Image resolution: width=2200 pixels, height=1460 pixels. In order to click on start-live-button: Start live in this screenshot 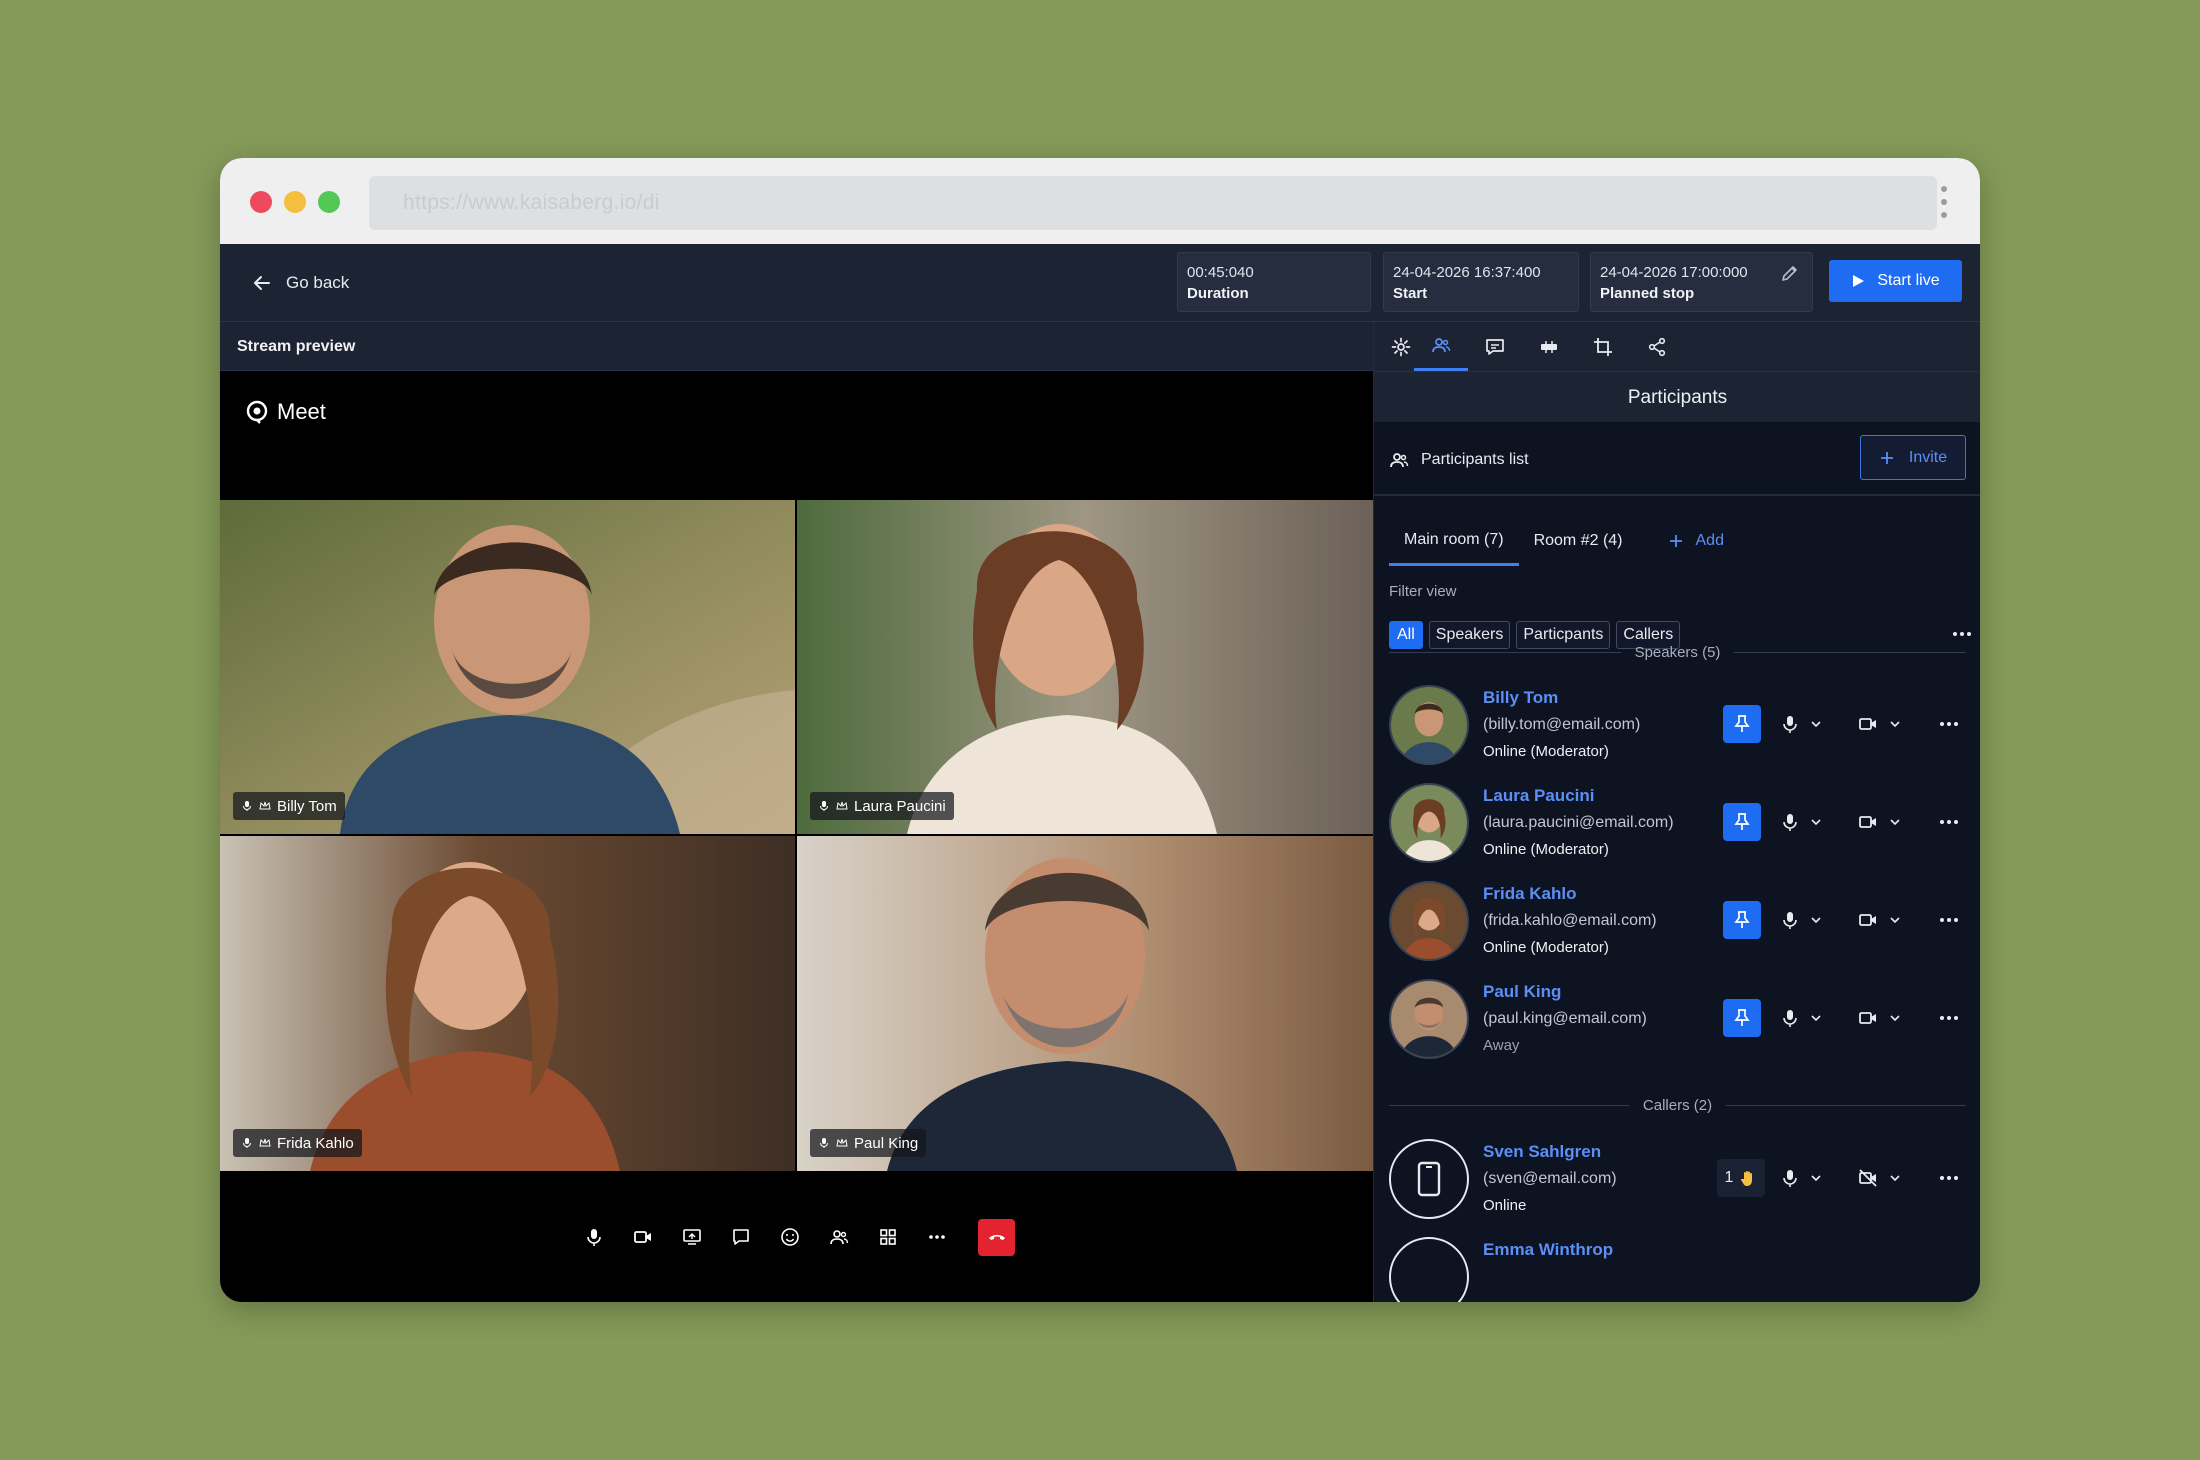, I will do `click(1895, 281)`.